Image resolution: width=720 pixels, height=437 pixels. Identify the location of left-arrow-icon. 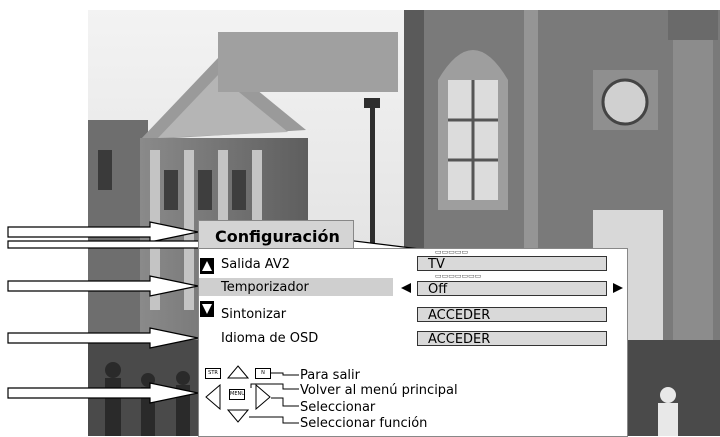
(406, 288).